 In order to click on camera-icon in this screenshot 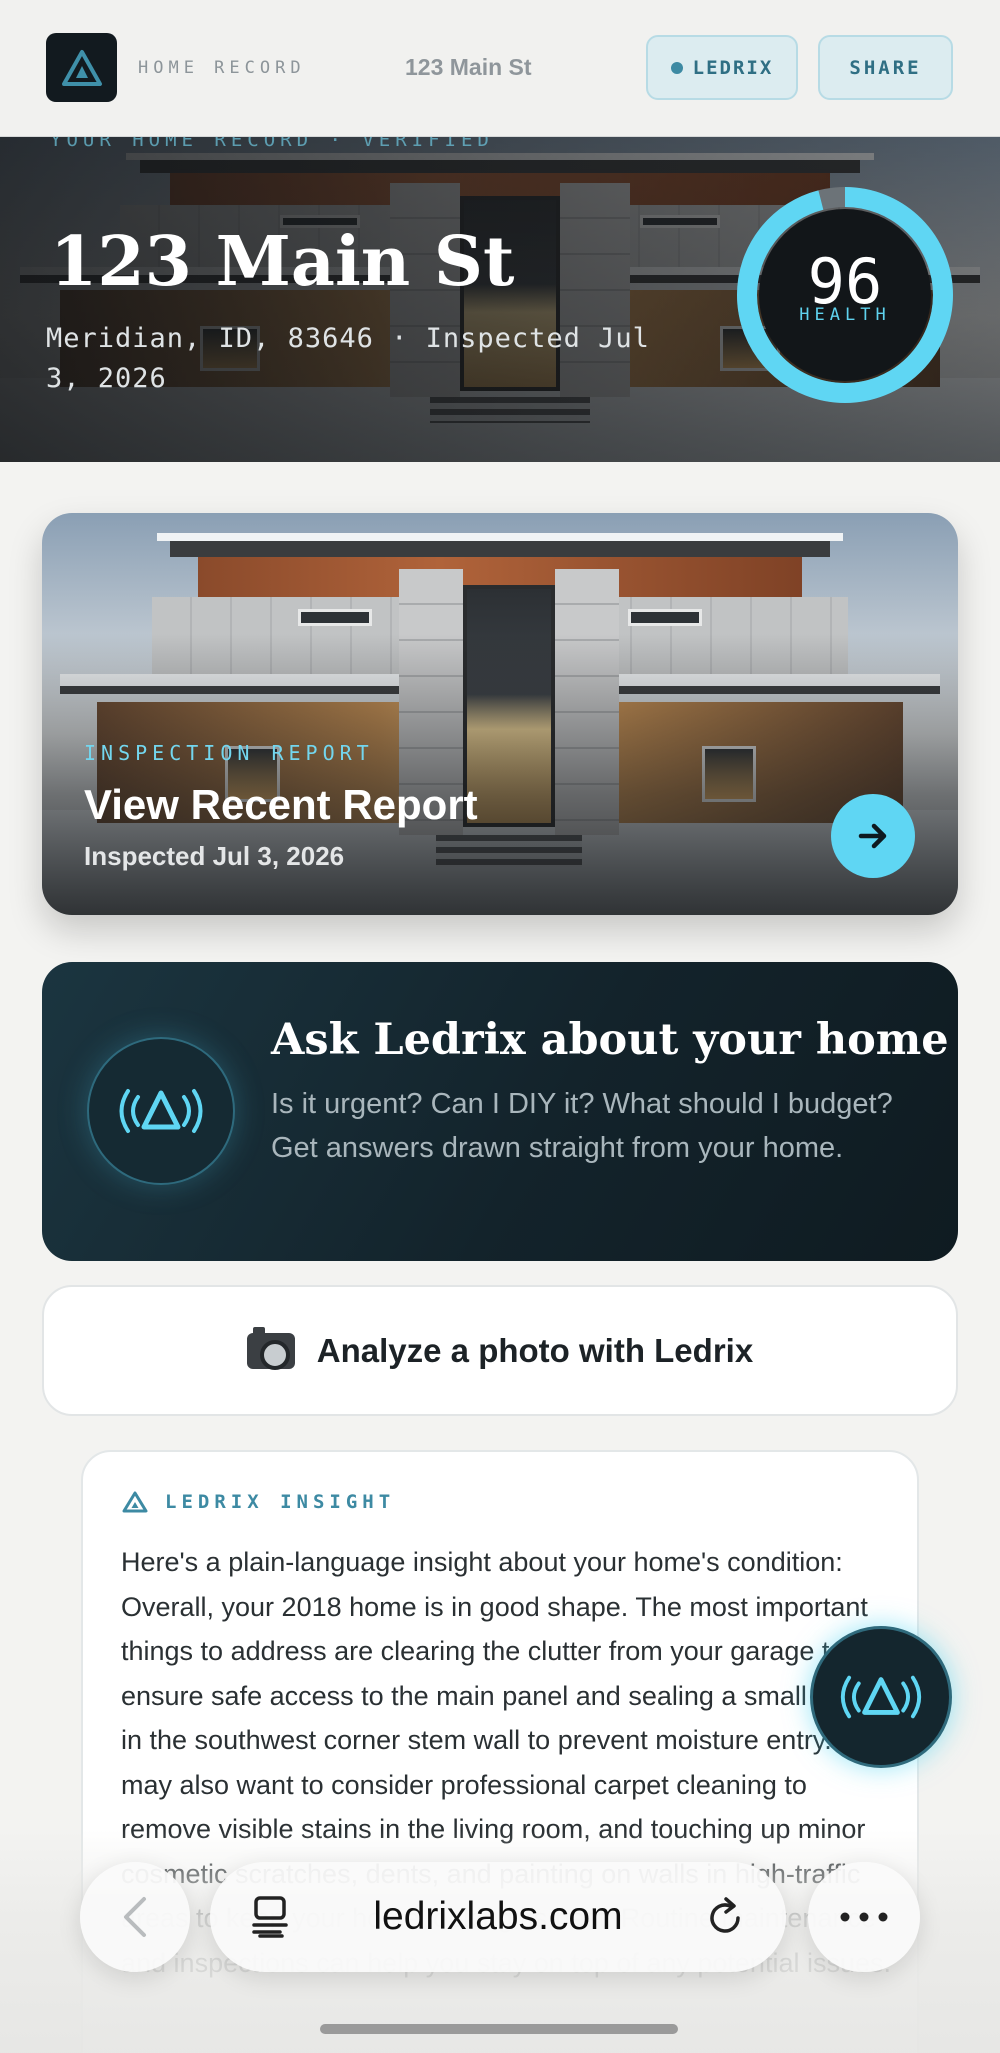, I will do `click(270, 1348)`.